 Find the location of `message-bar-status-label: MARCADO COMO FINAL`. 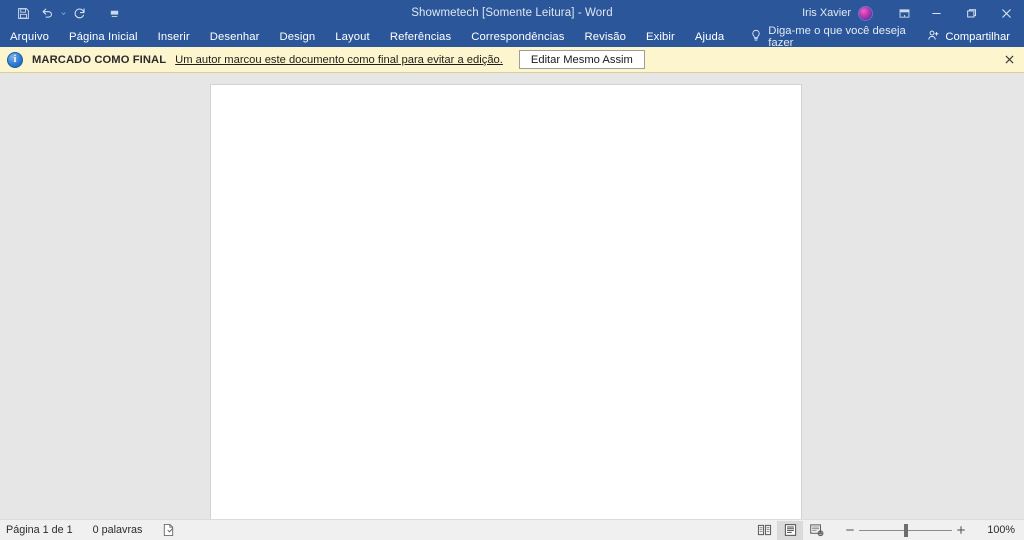

message-bar-status-label: MARCADO COMO FINAL is located at coordinates (99, 59).